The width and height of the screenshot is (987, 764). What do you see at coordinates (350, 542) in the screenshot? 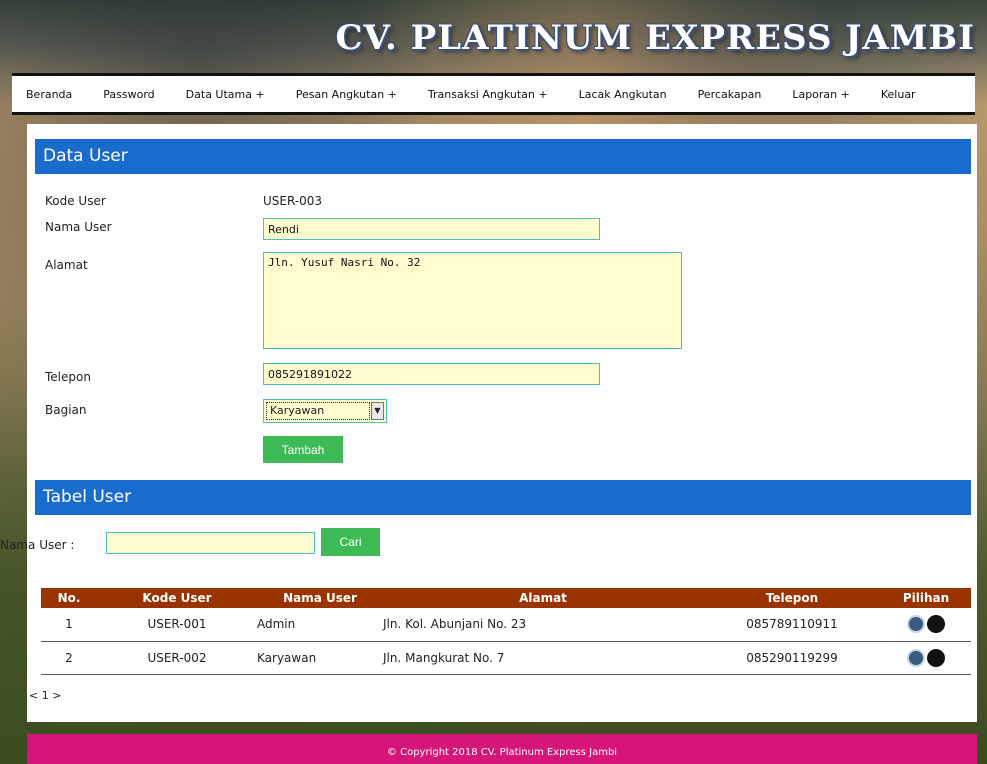
I see `cari-button: Cari` at bounding box center [350, 542].